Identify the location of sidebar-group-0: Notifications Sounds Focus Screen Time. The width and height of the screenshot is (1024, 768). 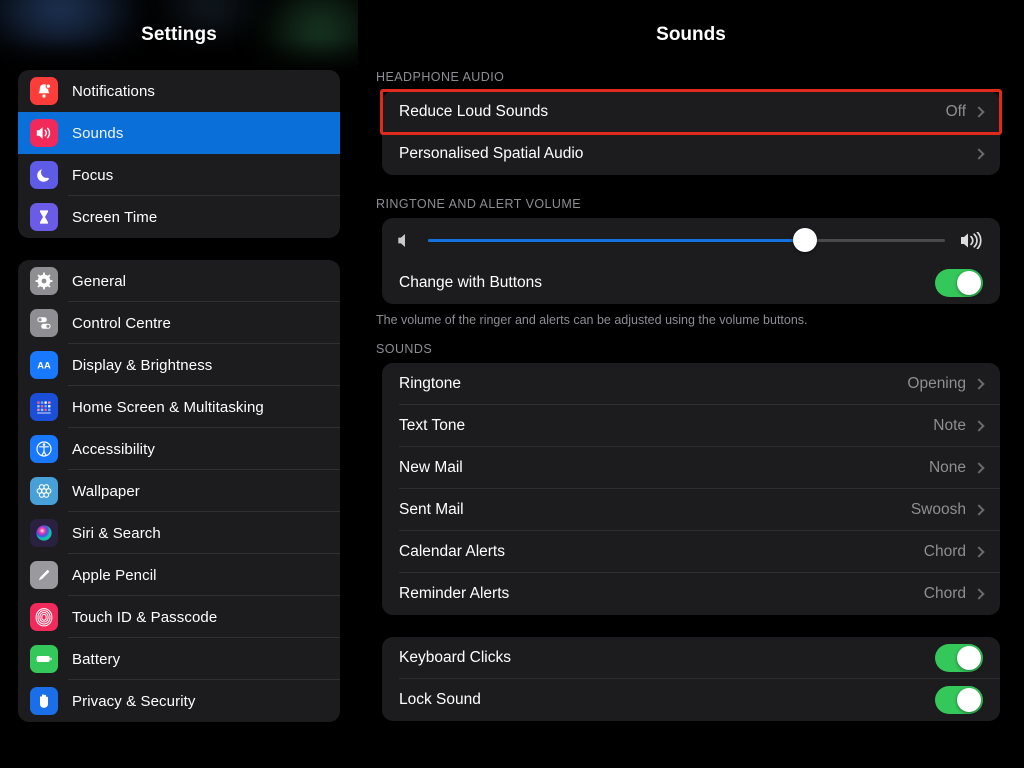
(179, 154).